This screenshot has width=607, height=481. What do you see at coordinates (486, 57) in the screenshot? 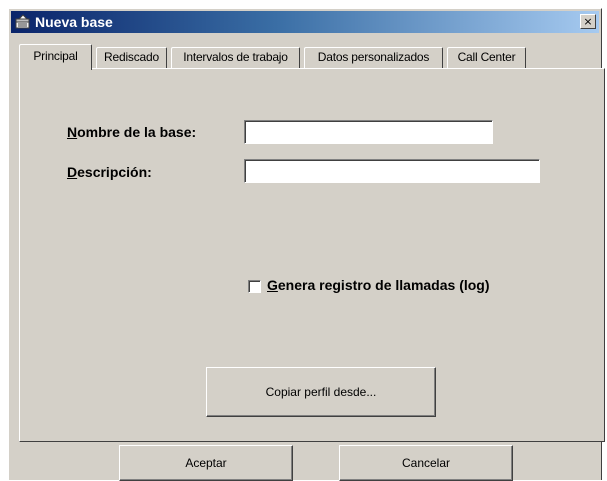
I see `tab-call-center: Call Center` at bounding box center [486, 57].